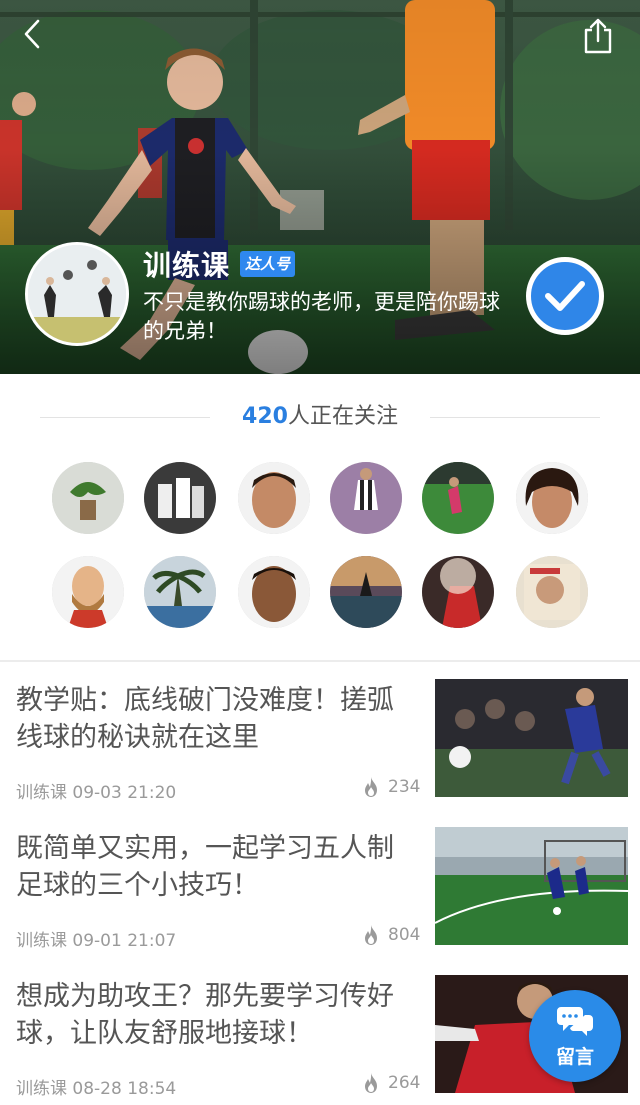  Describe the element at coordinates (216, 719) in the screenshot. I see `article-title: 教学贴：底线破门没难度！搓弧线球的秘诀就在这里` at that location.